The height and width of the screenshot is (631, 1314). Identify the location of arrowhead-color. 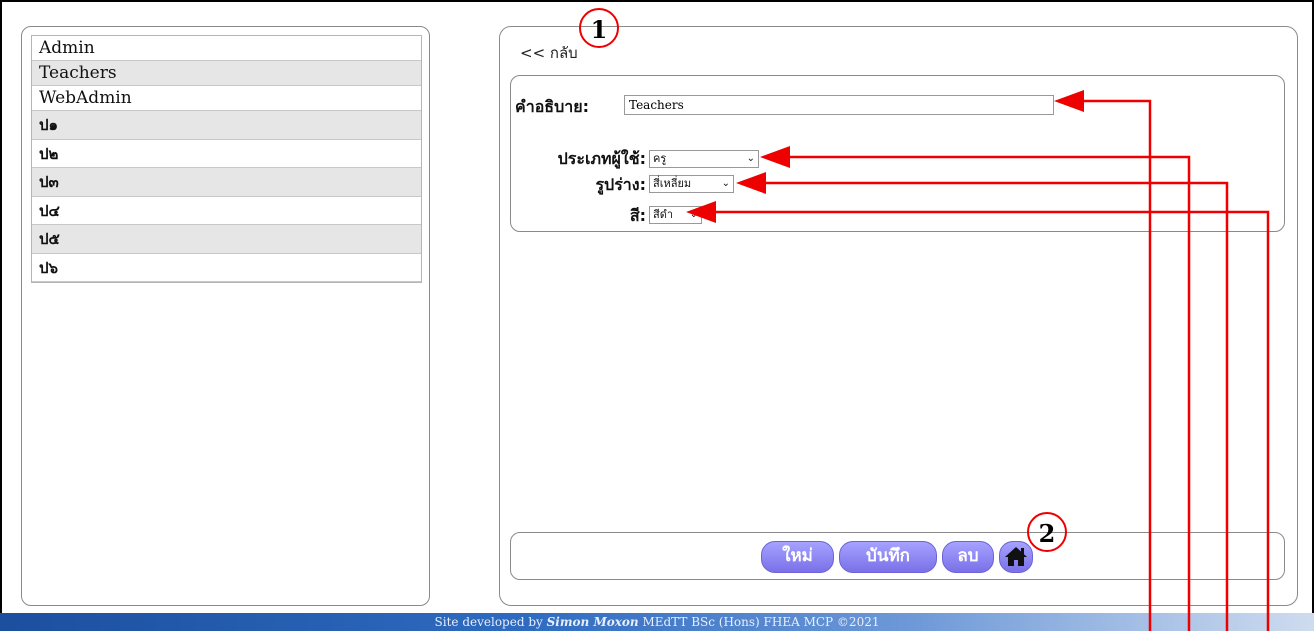
(701, 212).